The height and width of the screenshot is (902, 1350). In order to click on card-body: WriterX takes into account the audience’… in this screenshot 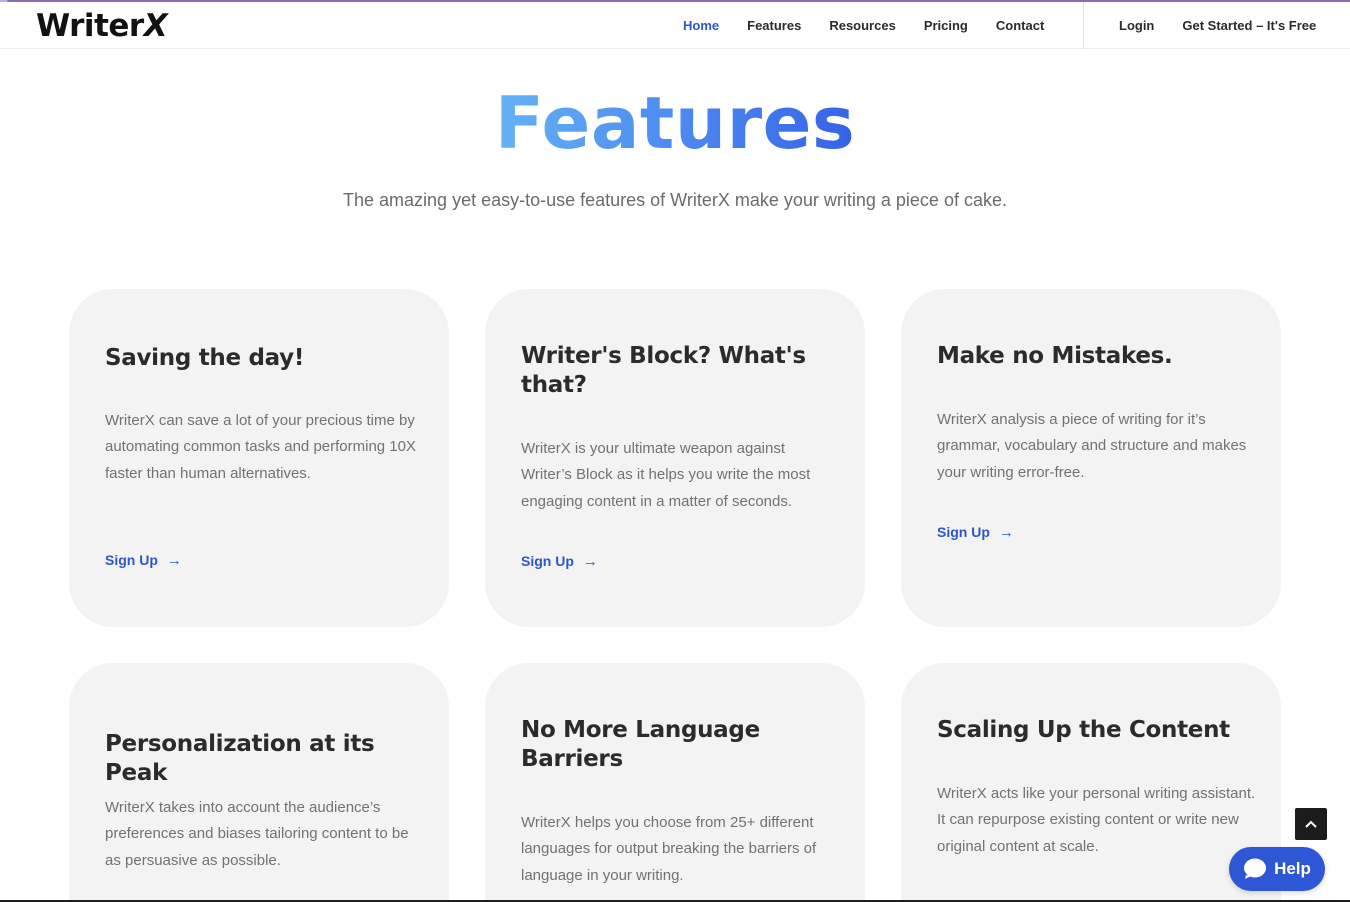, I will do `click(257, 834)`.